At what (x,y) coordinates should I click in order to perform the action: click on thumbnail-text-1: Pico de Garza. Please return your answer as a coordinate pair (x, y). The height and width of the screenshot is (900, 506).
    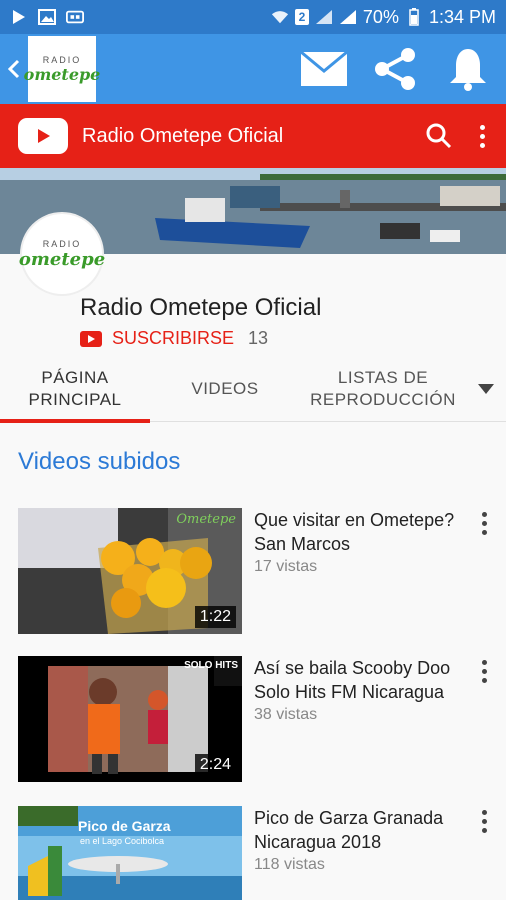
    Looking at the image, I should click on (124, 826).